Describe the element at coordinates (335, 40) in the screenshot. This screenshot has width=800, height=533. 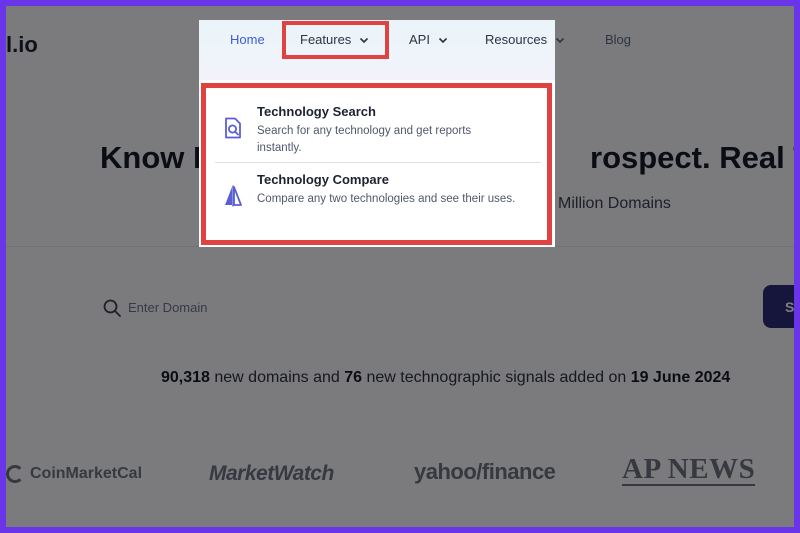
I see `features-highlight-box` at that location.